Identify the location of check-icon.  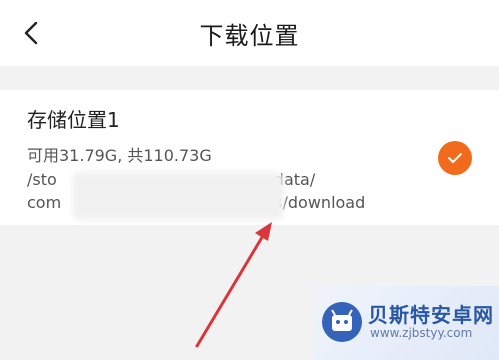
(455, 158).